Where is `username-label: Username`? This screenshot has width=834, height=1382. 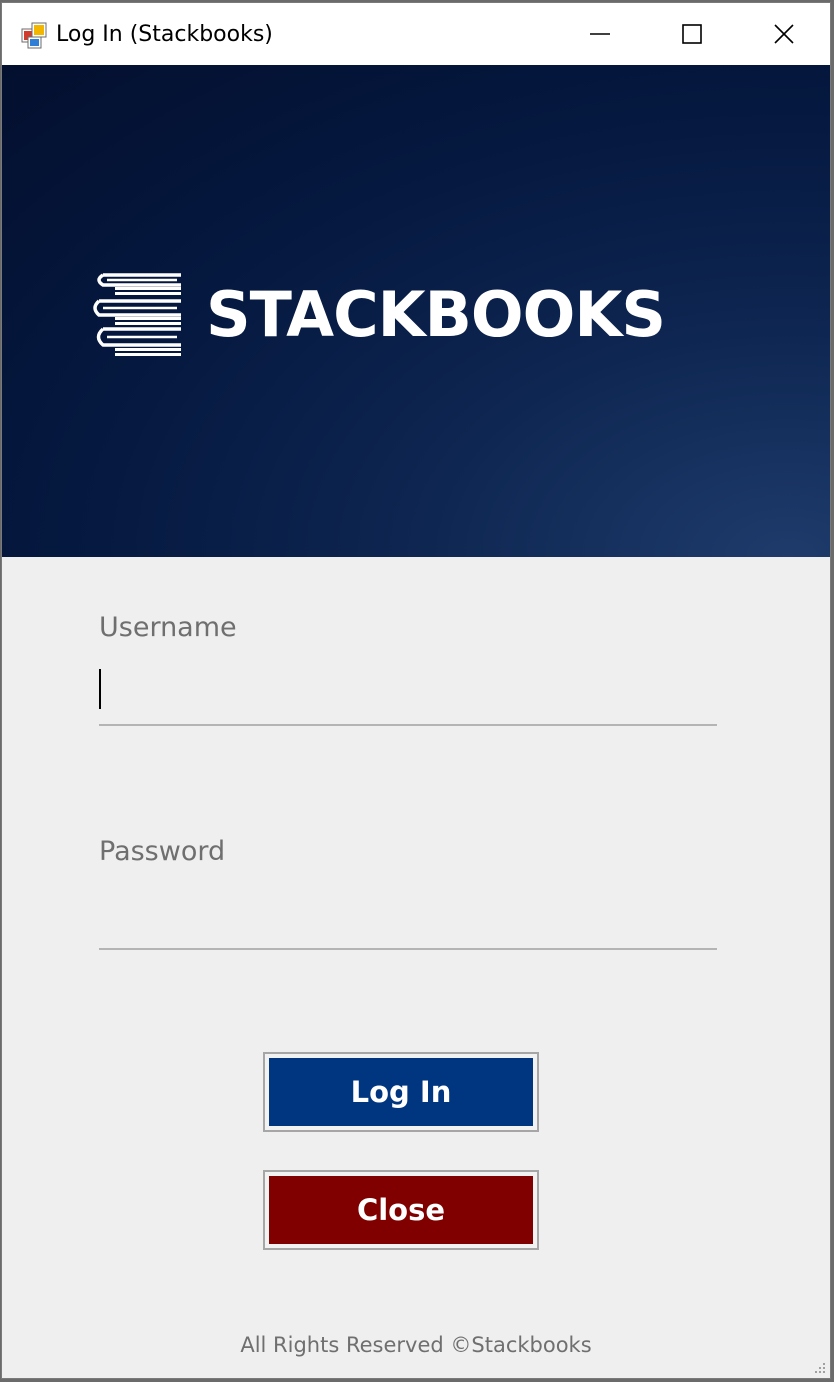
username-label: Username is located at coordinates (168, 627).